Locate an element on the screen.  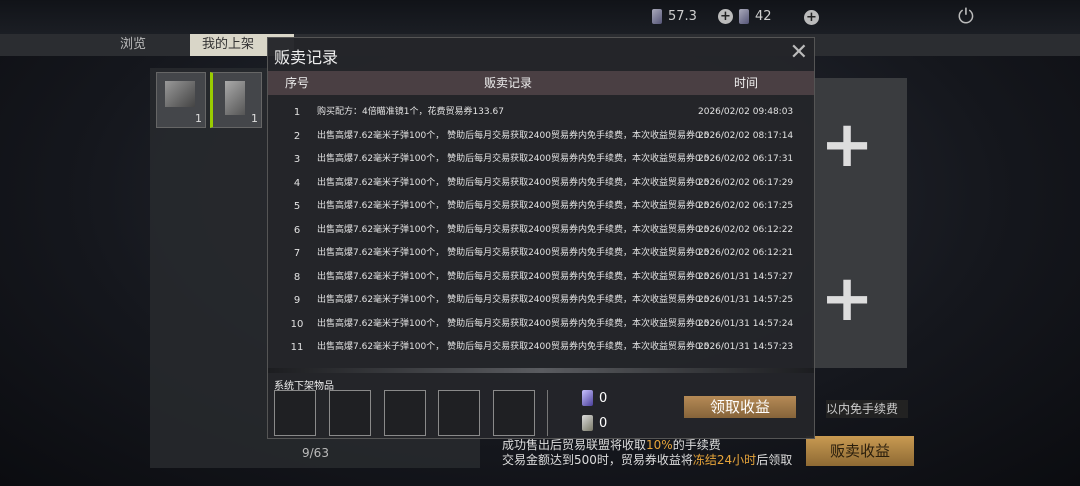
row-number: 11 is located at coordinates (297, 347).